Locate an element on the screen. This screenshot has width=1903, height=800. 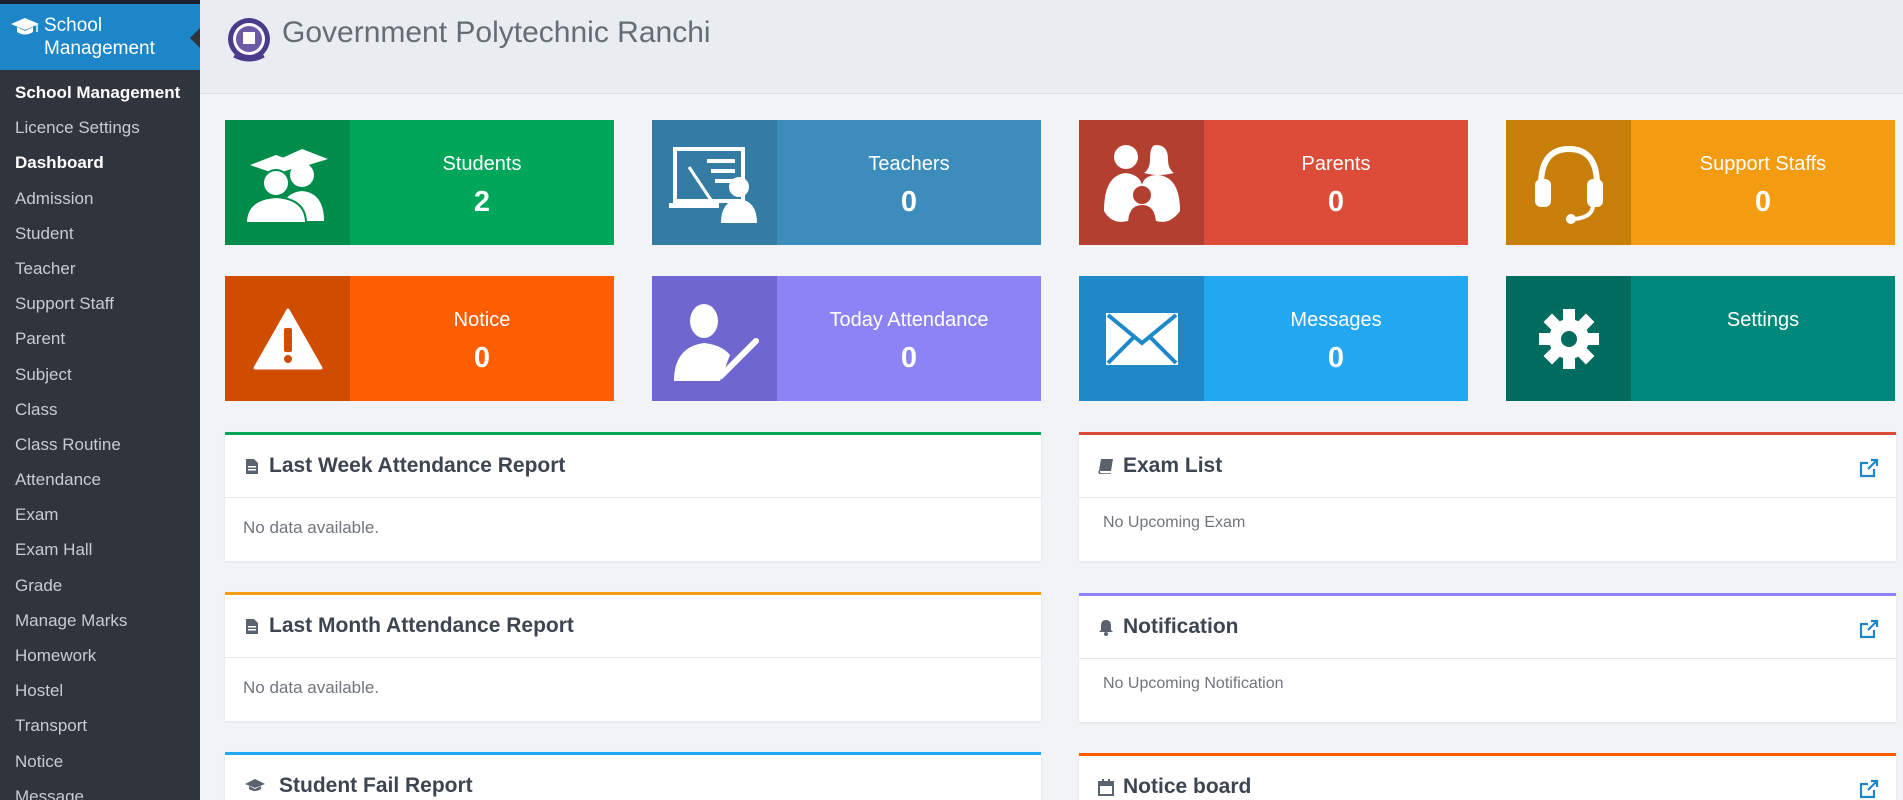
students-tile: Students 2 is located at coordinates (419, 182).